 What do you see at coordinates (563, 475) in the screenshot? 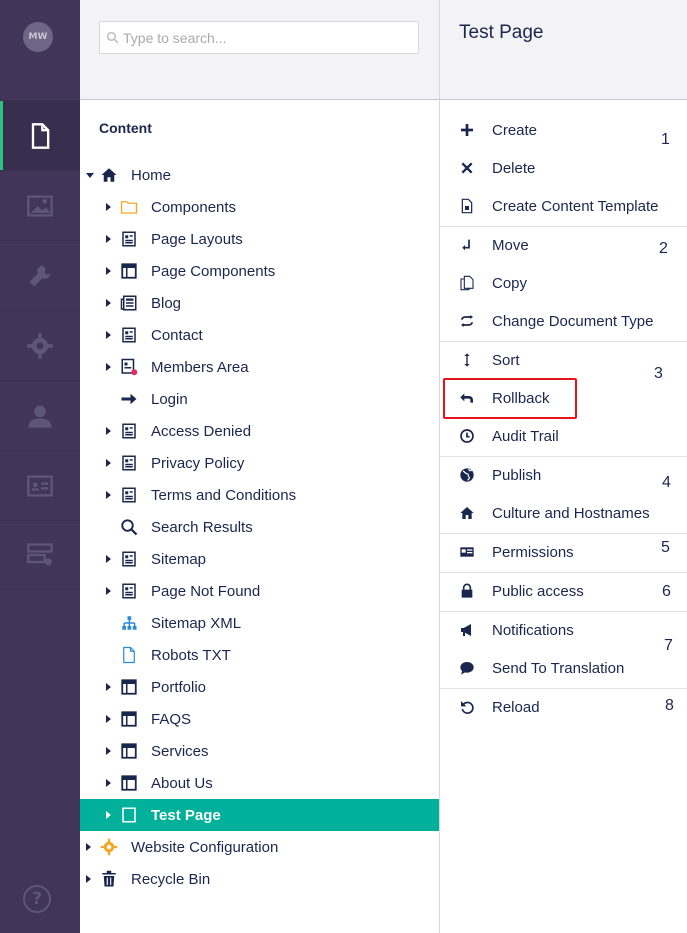
I see `action-publish: Publish` at bounding box center [563, 475].